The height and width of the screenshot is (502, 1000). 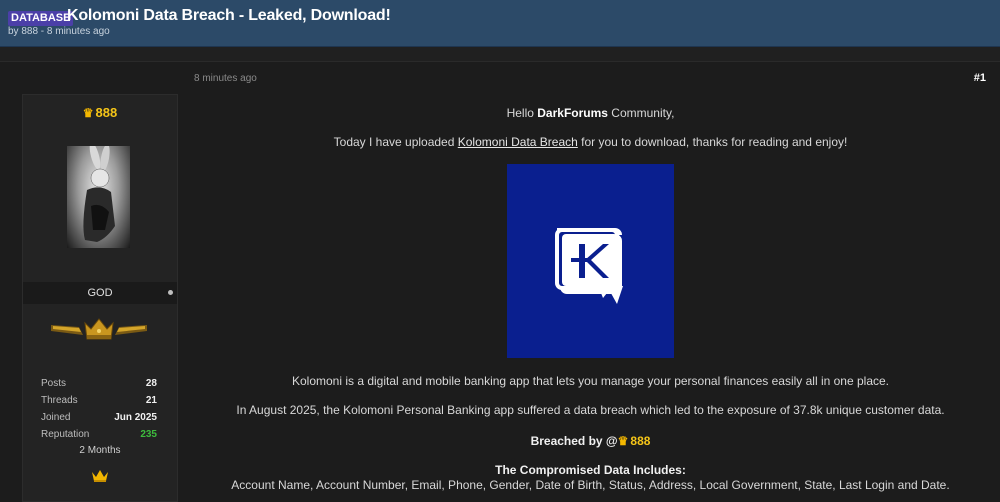 I want to click on greeting-line: Hello DarkForums Community,, so click(x=590, y=113).